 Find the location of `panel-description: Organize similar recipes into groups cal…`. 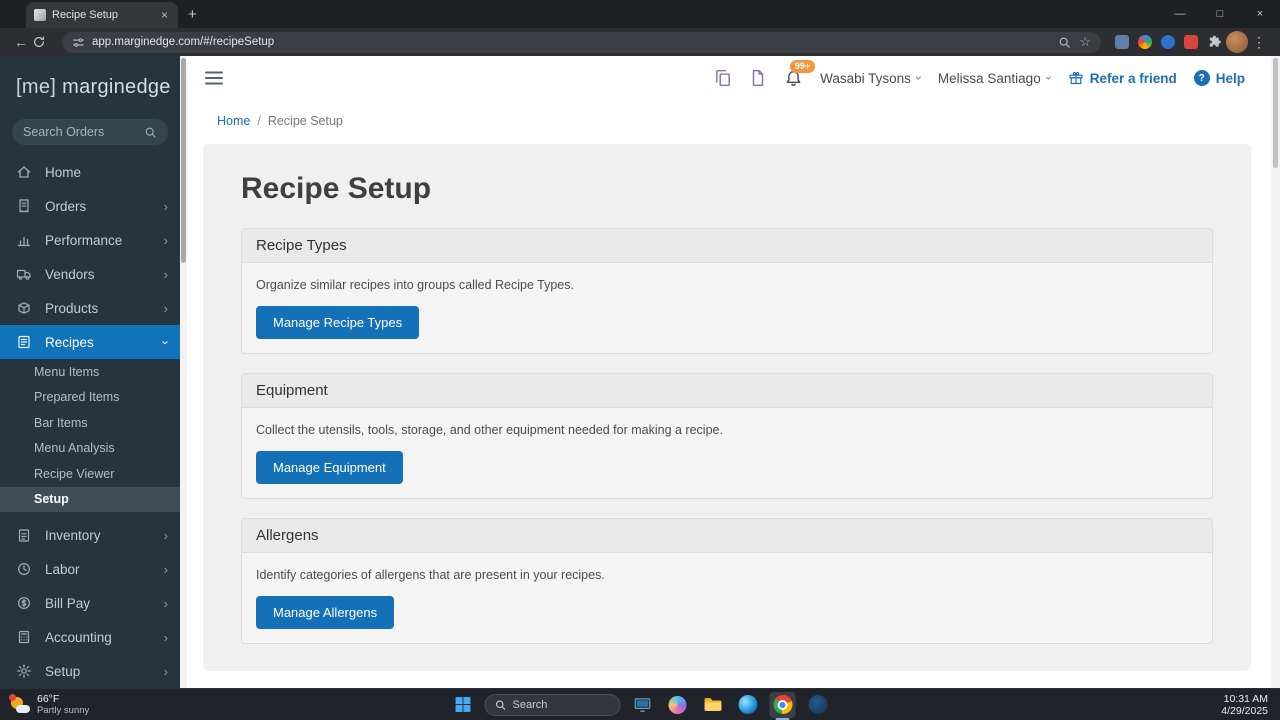

panel-description: Organize similar recipes into groups cal… is located at coordinates (415, 285).